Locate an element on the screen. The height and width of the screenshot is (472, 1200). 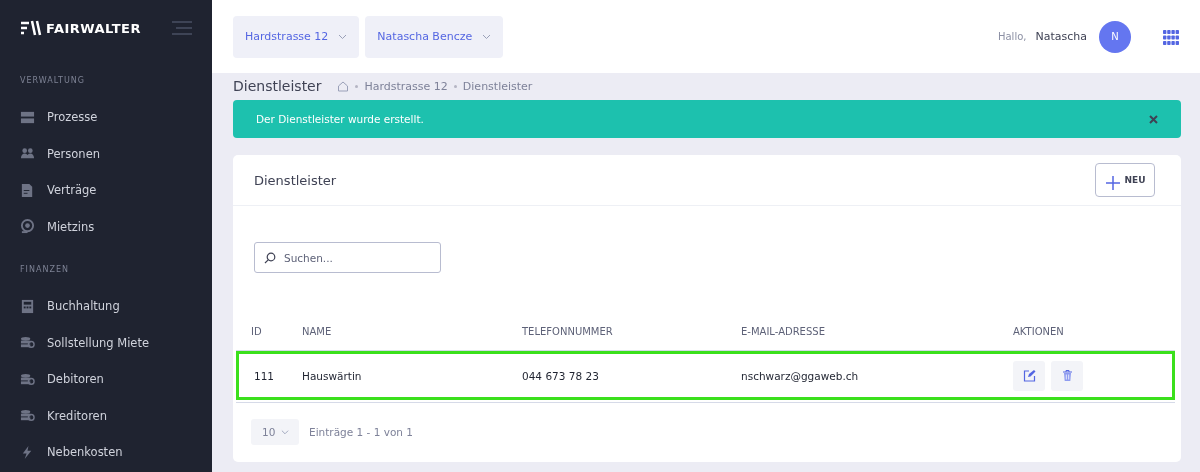
sidebar-item: Personen is located at coordinates (106, 153).